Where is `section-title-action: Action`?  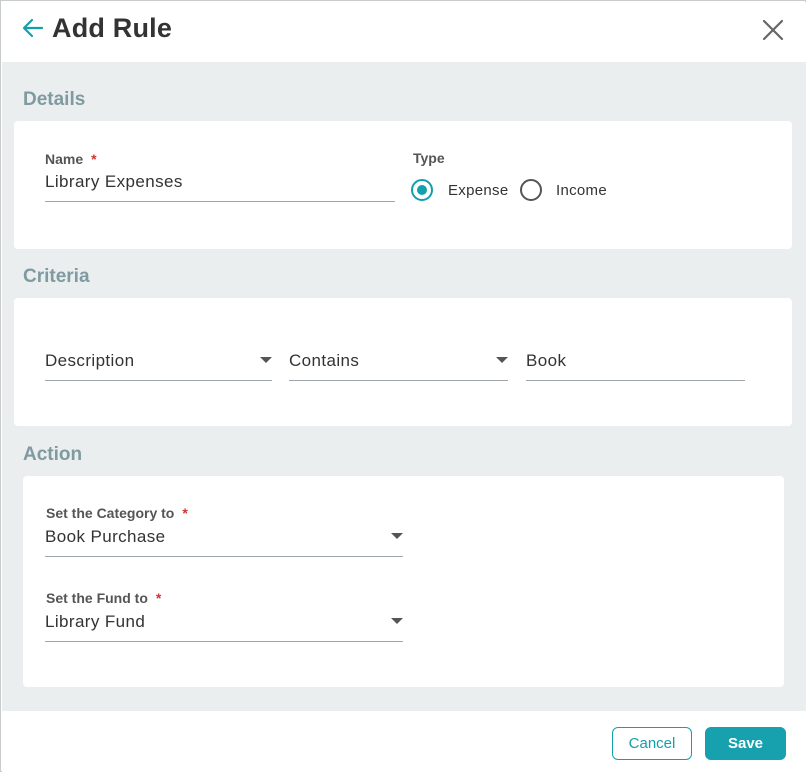
section-title-action: Action is located at coordinates (53, 454).